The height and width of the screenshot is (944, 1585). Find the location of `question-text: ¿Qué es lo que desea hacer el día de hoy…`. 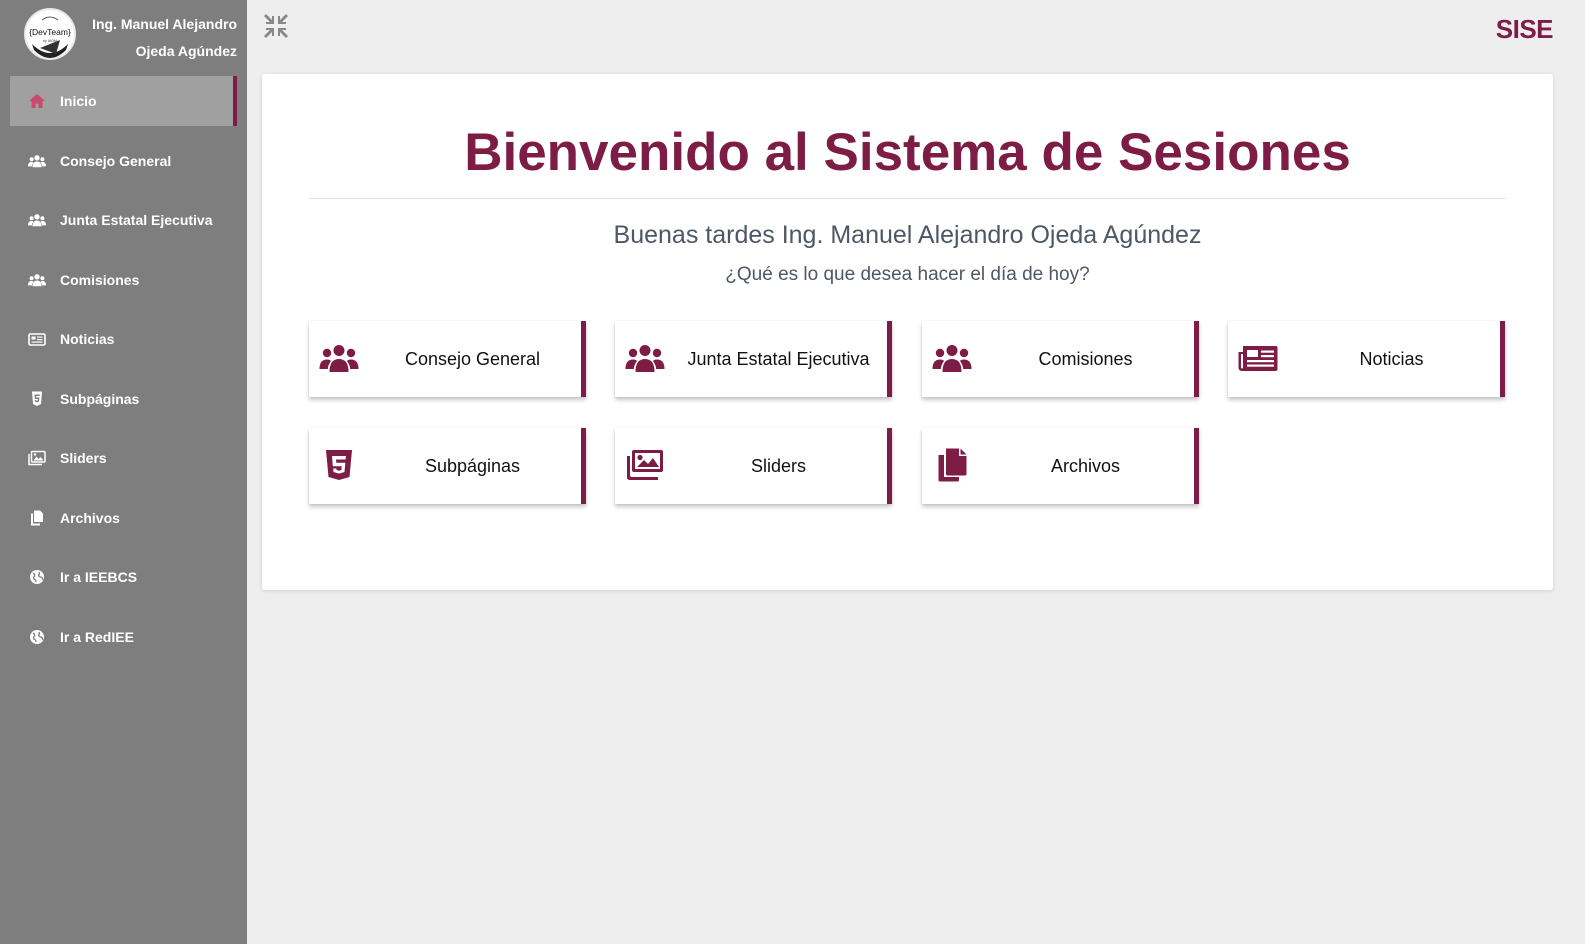

question-text: ¿Qué es lo que desea hacer el día de hoy… is located at coordinates (907, 274).